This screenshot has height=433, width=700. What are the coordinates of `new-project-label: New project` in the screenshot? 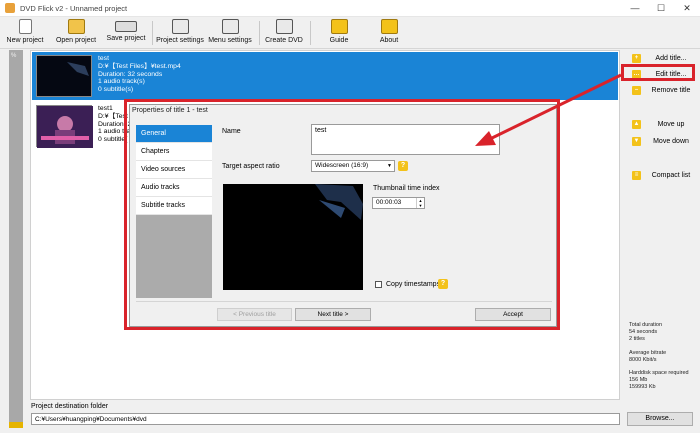 It's located at (25, 40).